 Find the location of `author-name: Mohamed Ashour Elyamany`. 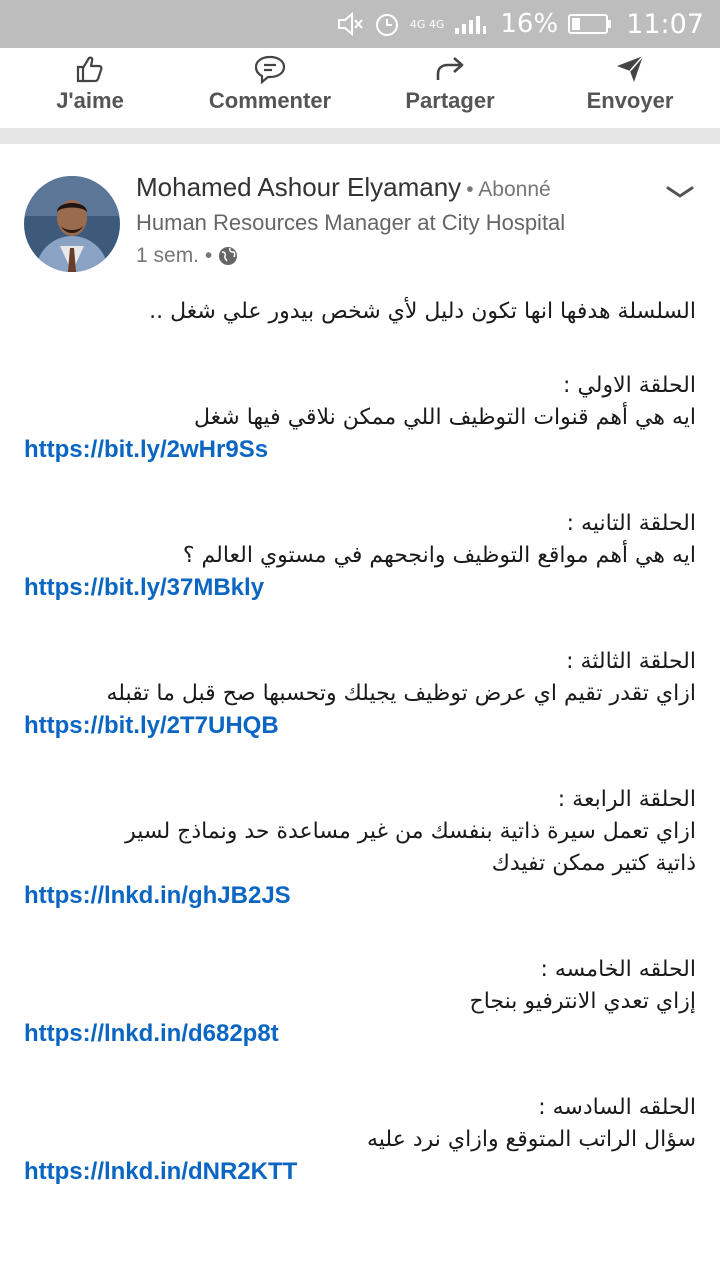

author-name: Mohamed Ashour Elyamany is located at coordinates (298, 187).